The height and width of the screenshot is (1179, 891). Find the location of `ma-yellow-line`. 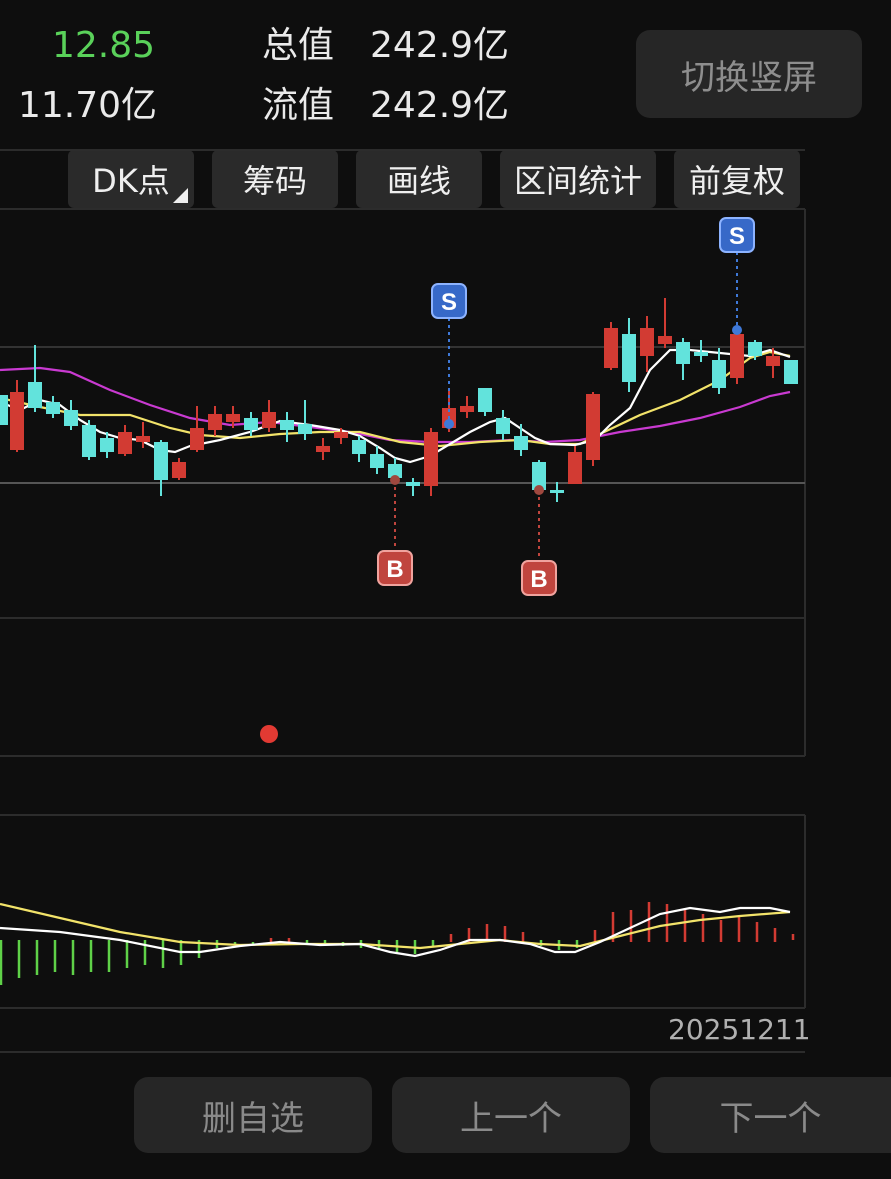

ma-yellow-line is located at coordinates (395, 399).